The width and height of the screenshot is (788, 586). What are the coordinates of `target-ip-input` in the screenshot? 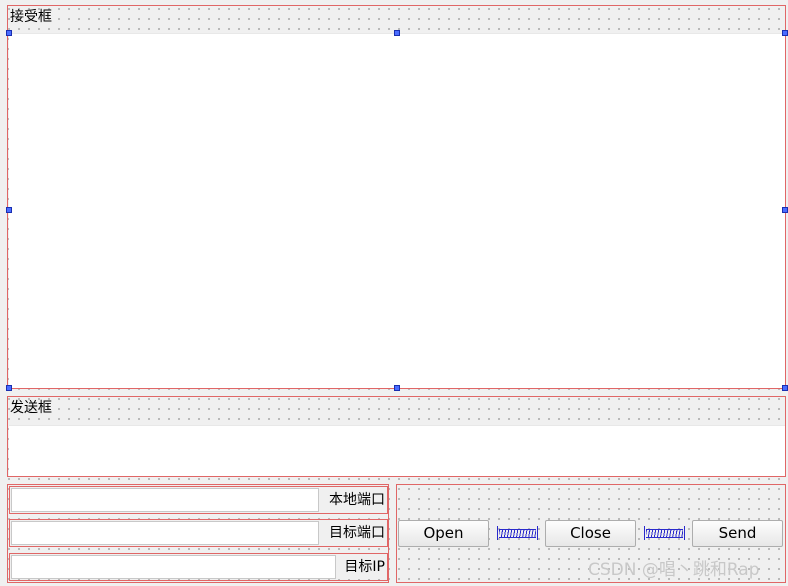 It's located at (173, 567).